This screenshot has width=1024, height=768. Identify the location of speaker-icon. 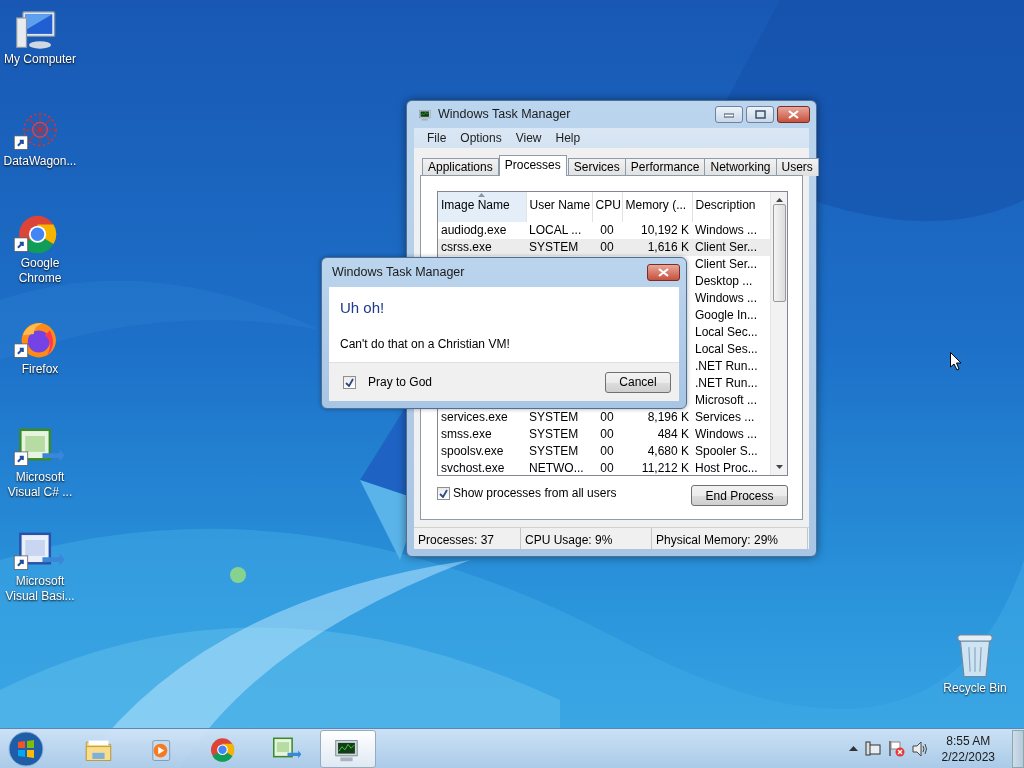
(920, 748).